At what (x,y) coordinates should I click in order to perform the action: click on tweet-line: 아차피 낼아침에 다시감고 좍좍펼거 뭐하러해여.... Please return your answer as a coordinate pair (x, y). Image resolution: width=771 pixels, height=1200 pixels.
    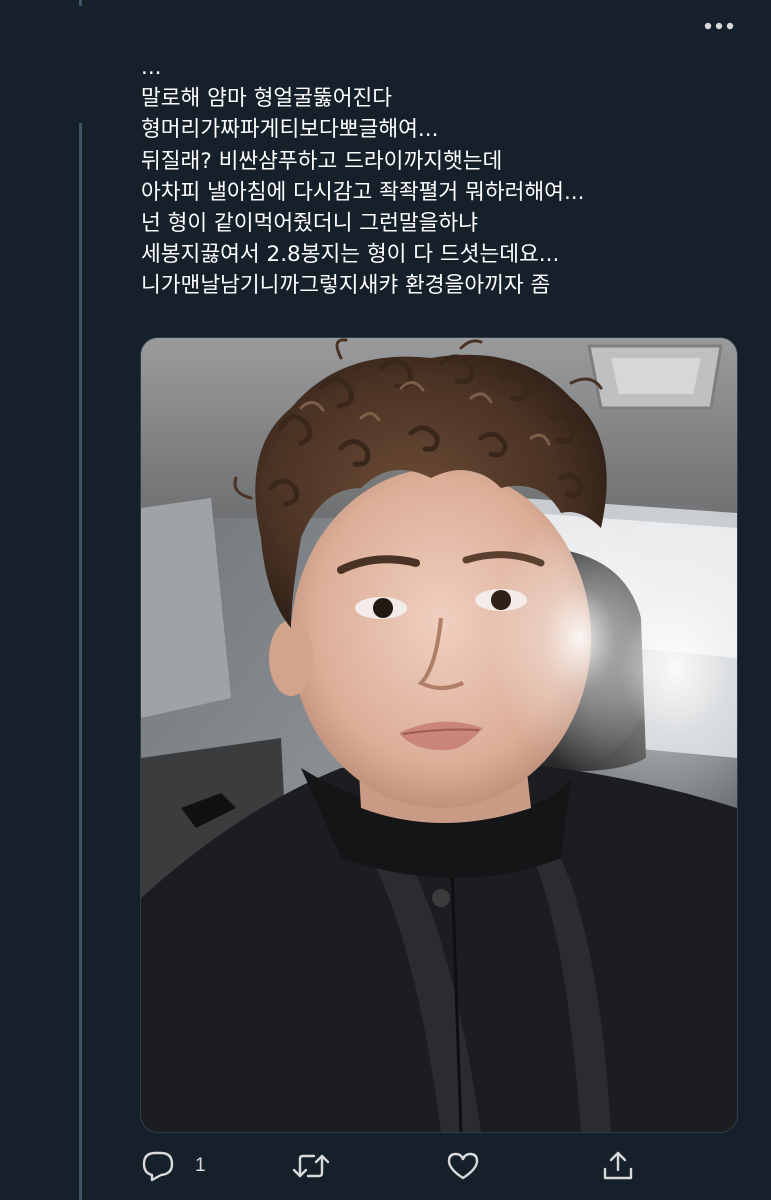
    Looking at the image, I should click on (363, 192).